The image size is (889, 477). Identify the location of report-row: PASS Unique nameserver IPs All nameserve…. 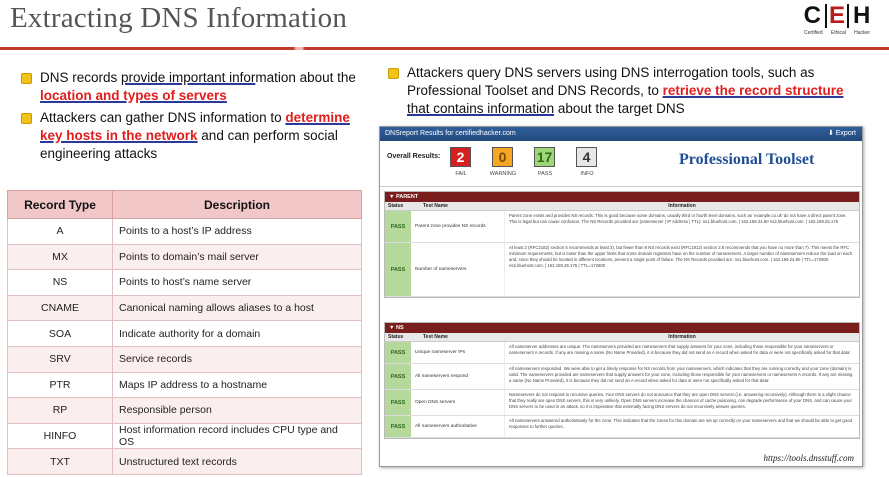
(622, 353).